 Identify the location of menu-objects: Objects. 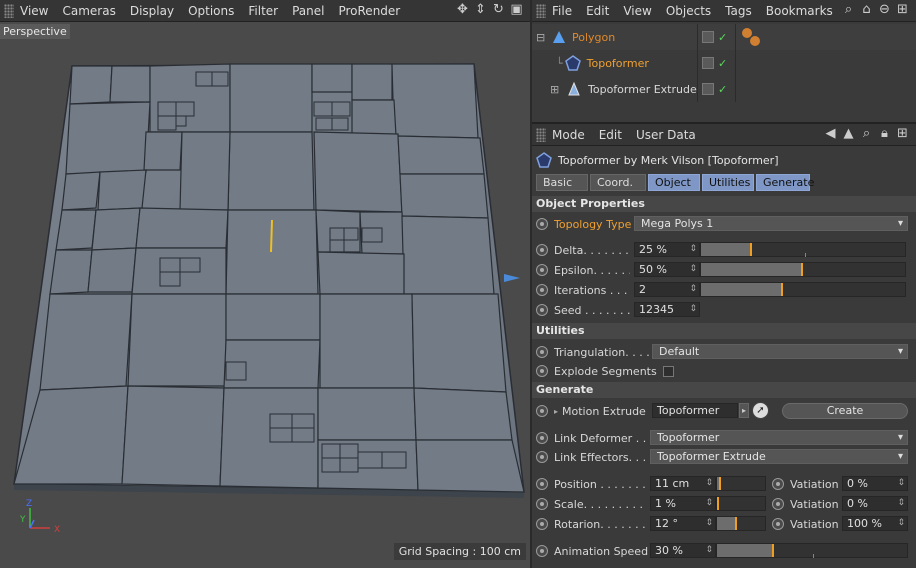
(688, 11).